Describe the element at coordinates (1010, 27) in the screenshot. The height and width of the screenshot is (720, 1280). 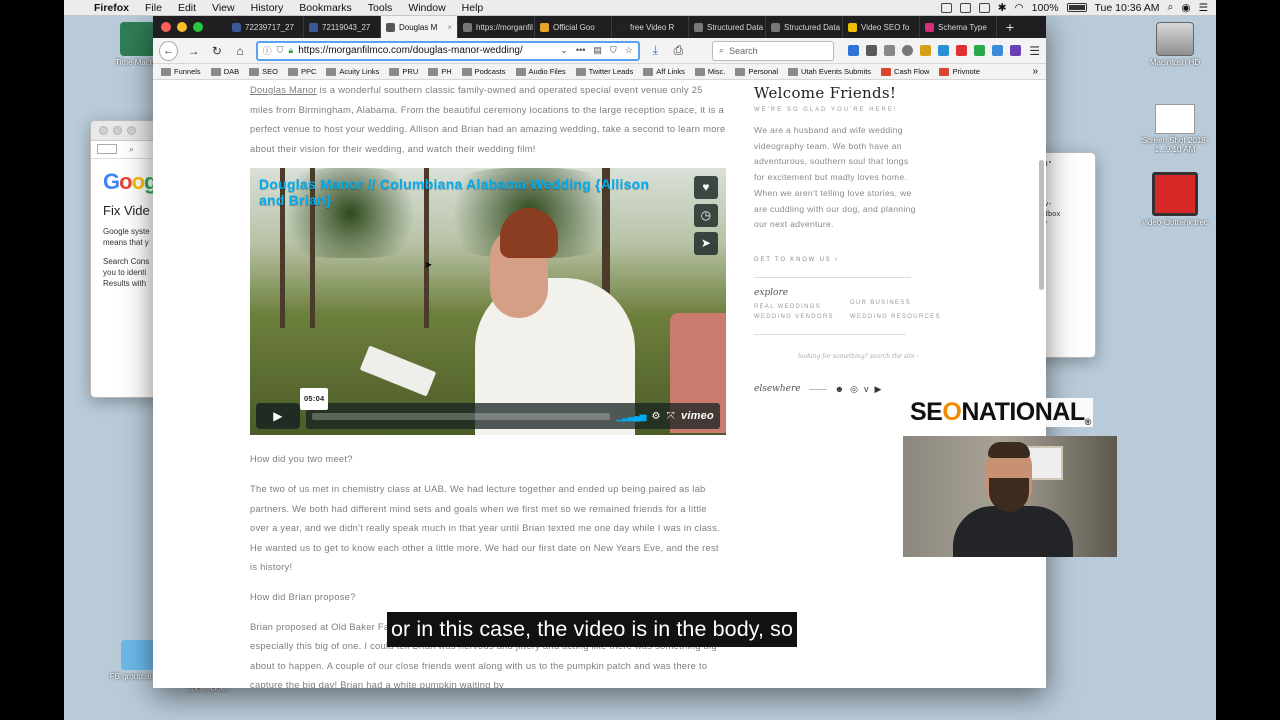
I see `new-tab-button: +` at that location.